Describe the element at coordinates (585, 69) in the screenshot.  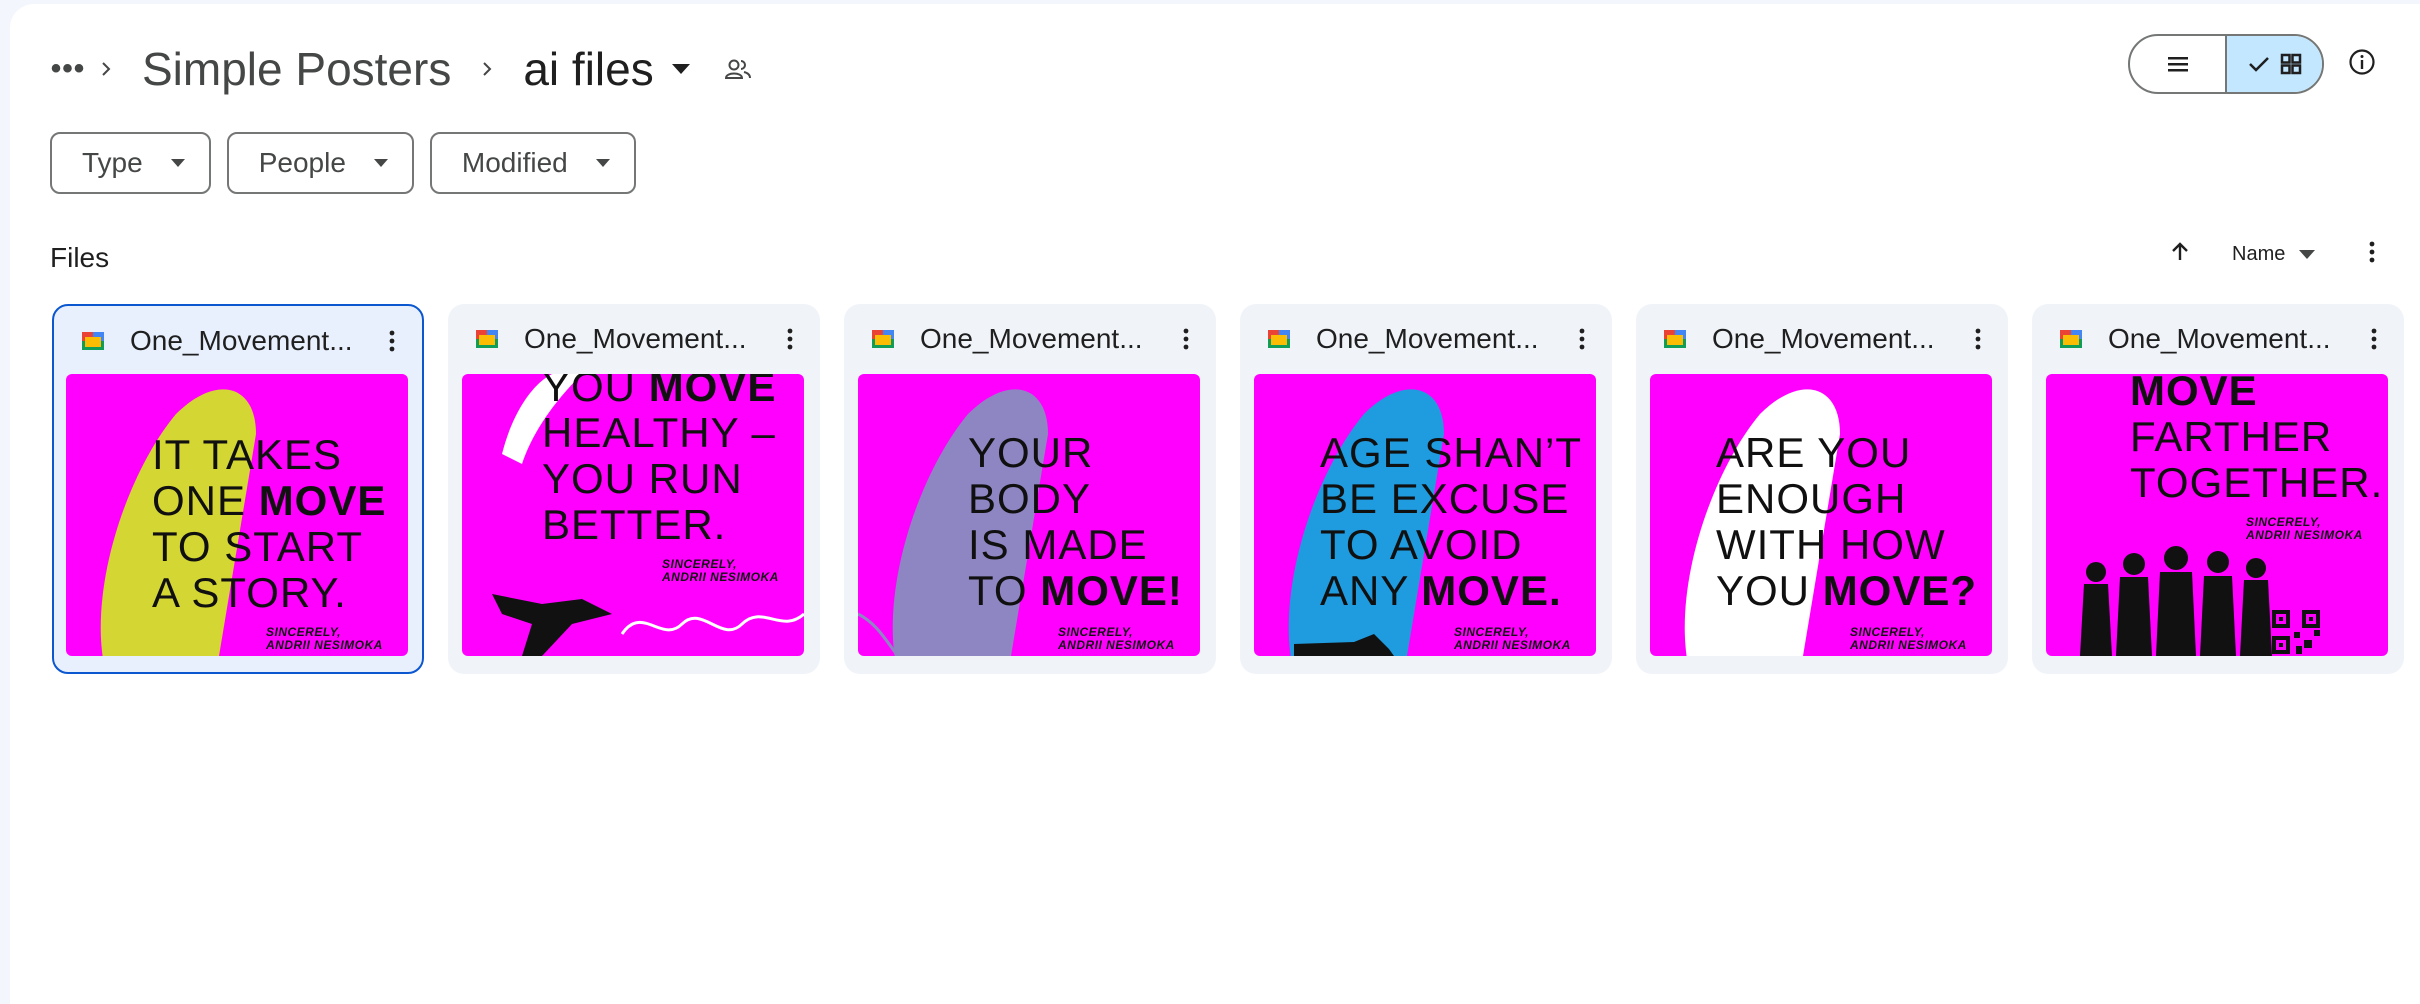
I see `breadcrumb-current-folder: ai files` at that location.